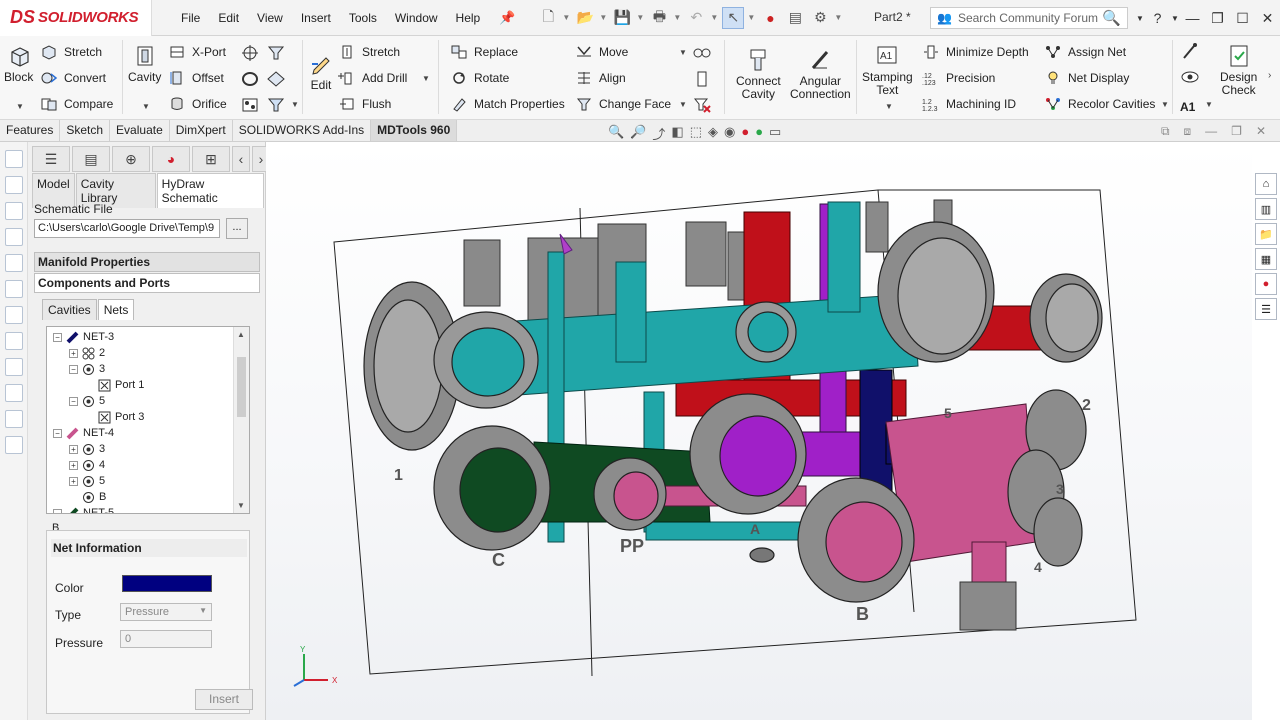 The width and height of the screenshot is (1280, 720). I want to click on precision-button: .12.123 Precision, so click(958, 78).